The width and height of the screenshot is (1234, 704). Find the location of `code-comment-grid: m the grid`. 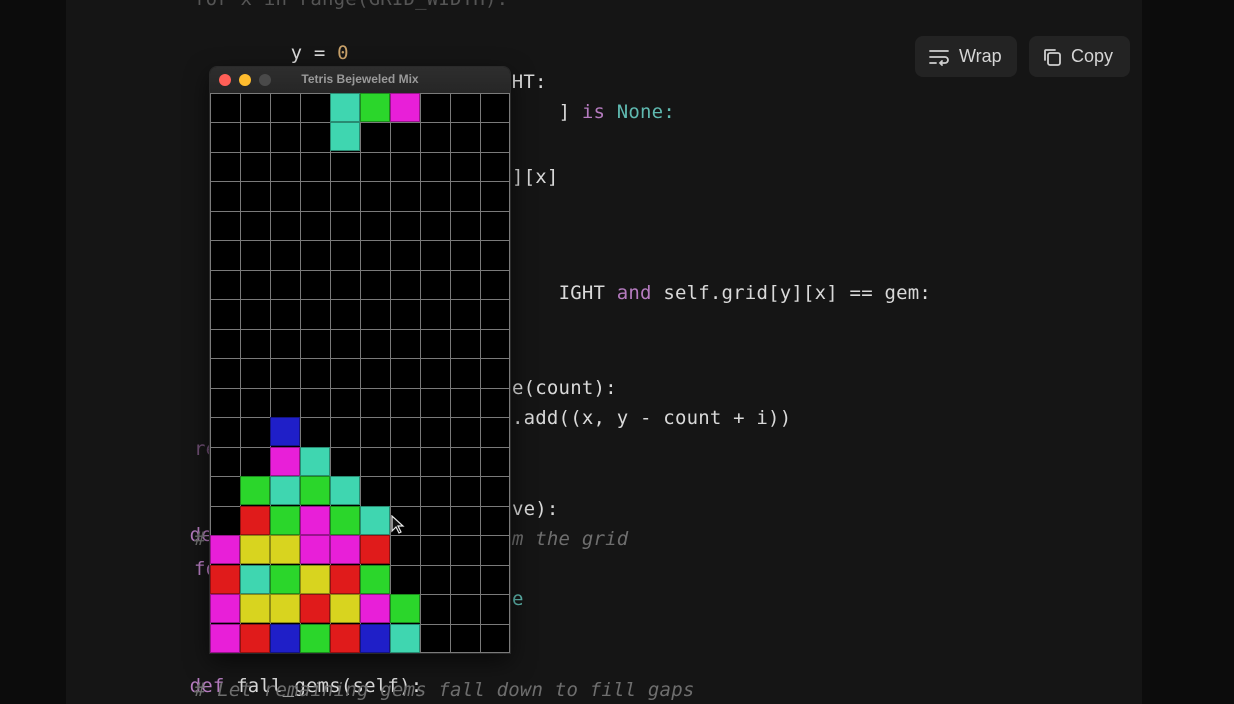

code-comment-grid: m the grid is located at coordinates (570, 539).